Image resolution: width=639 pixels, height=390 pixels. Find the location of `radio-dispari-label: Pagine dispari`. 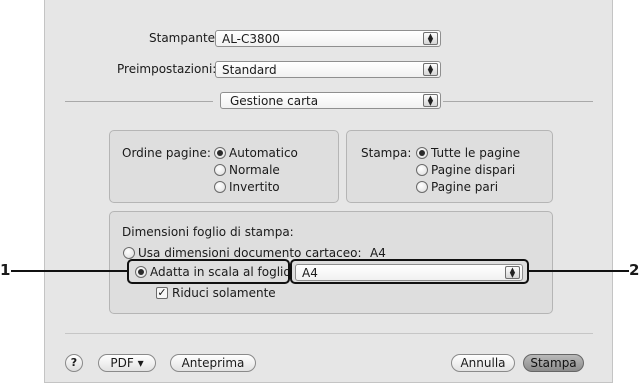

radio-dispari-label: Pagine dispari is located at coordinates (473, 170).